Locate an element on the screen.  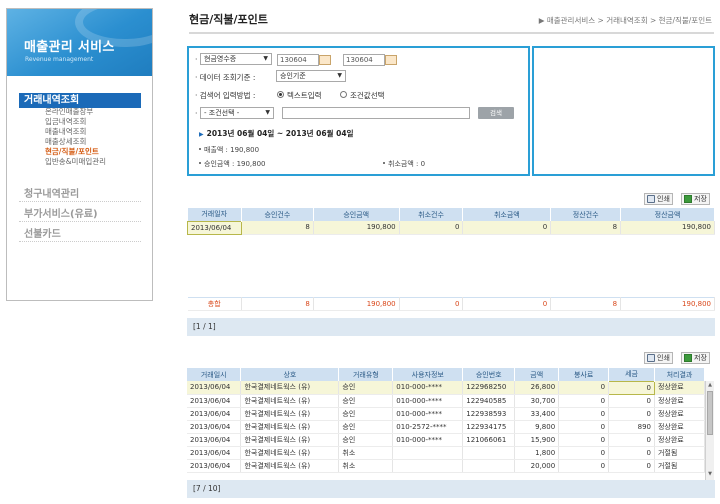
col-header: 취소건수 is located at coordinates (431, 214).